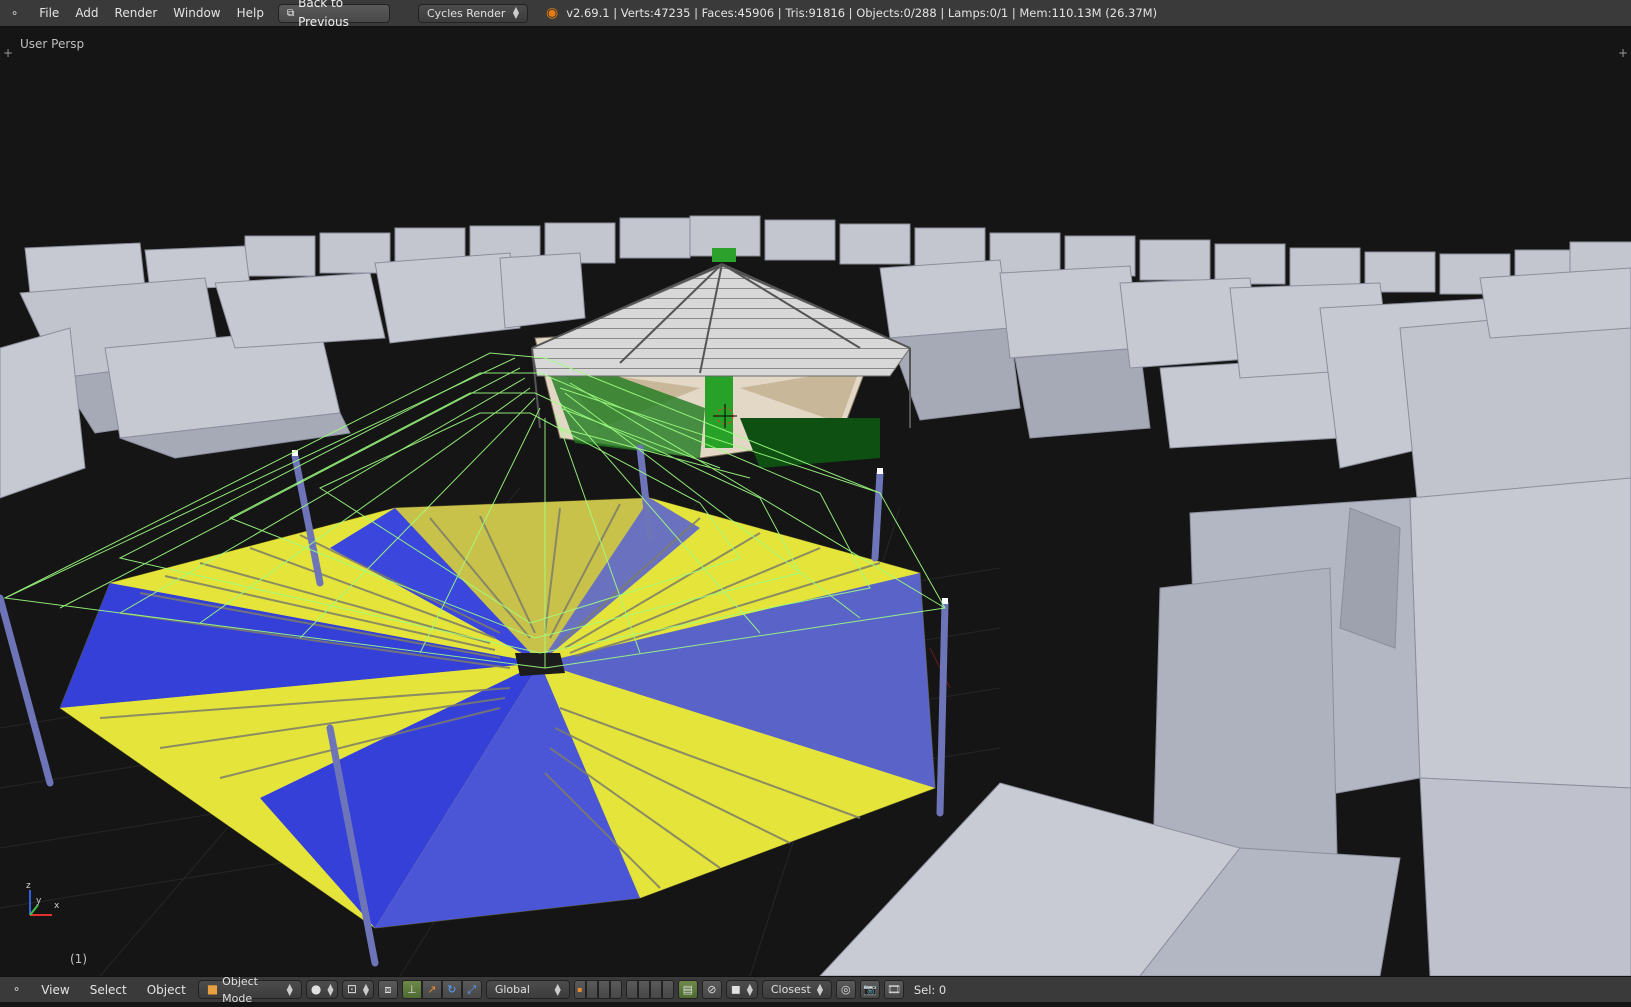 The width and height of the screenshot is (1631, 1007). Describe the element at coordinates (557, 989) in the screenshot. I see `orientation-arrows-icon: ▲ ▼` at that location.